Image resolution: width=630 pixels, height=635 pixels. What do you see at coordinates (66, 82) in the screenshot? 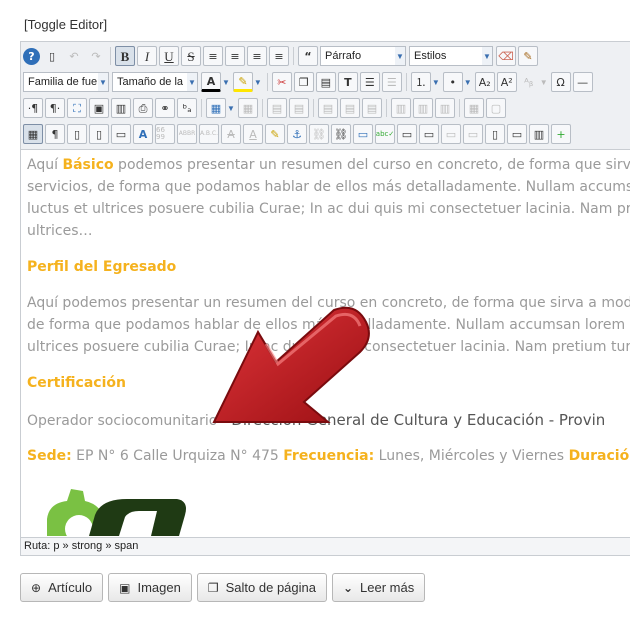
I see `font-family-select: Familia de fue ▼` at bounding box center [66, 82].